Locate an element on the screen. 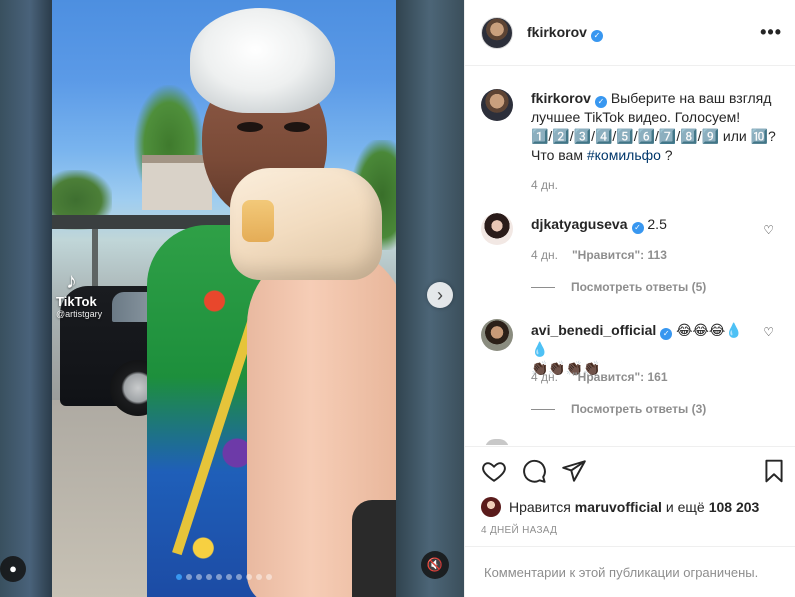 The width and height of the screenshot is (795, 597). paper-plane-icon is located at coordinates (574, 470).